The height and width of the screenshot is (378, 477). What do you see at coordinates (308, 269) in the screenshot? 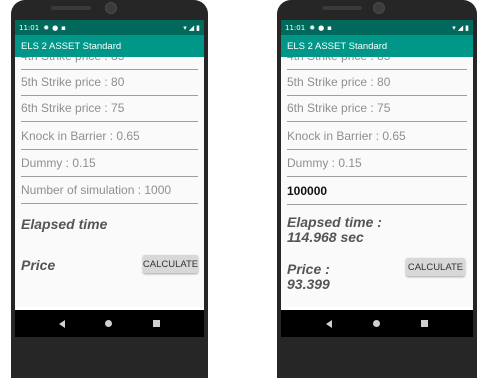
I see `price-label: Price :` at bounding box center [308, 269].